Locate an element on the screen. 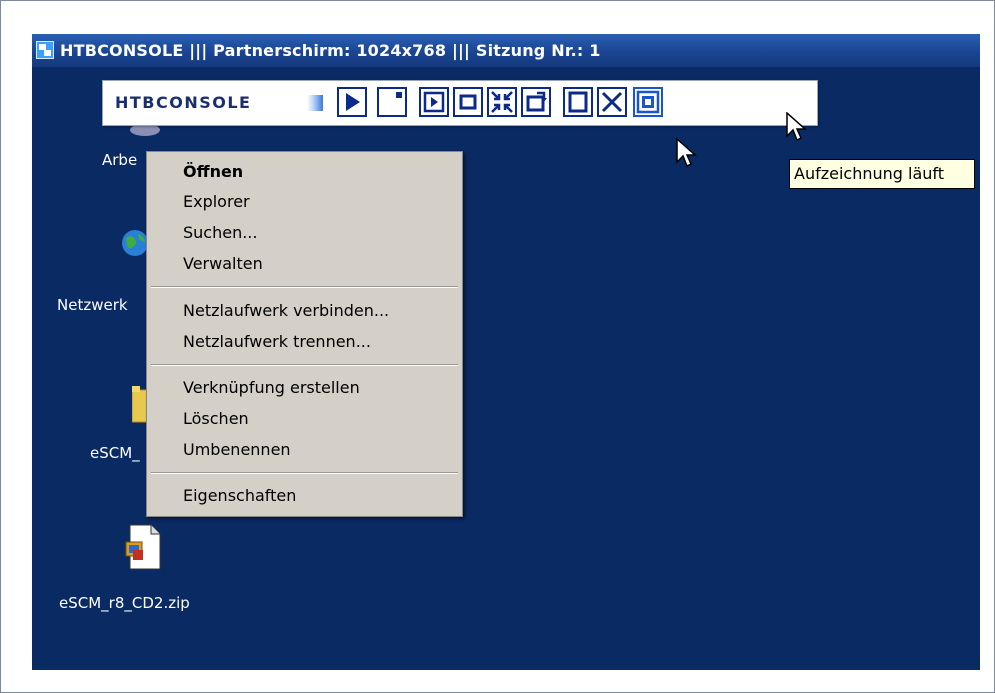  rotate-window-button is located at coordinates (536, 102).